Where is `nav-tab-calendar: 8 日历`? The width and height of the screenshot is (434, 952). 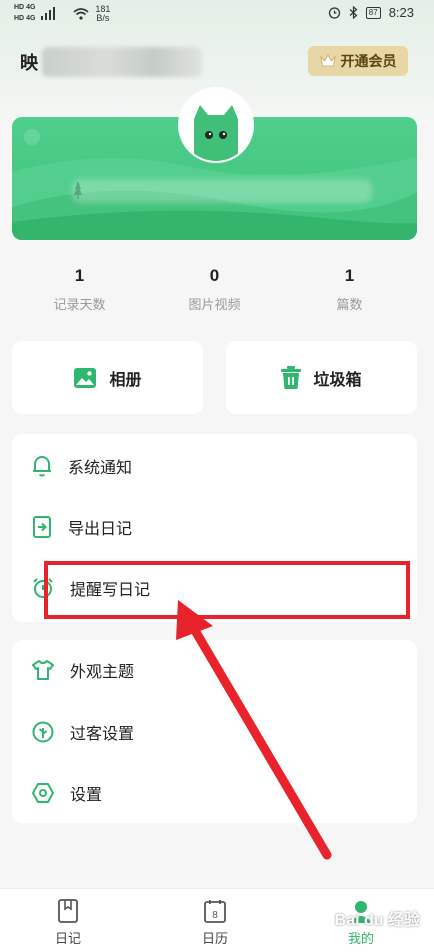 nav-tab-calendar: 8 日历 is located at coordinates (215, 923).